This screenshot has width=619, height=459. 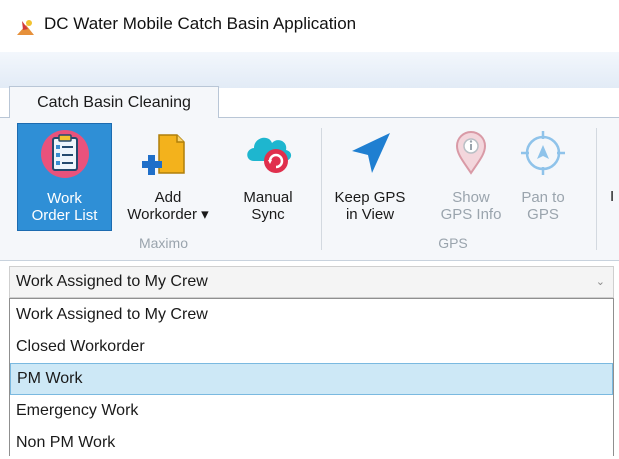 I want to click on button-label-line2: Sync, so click(x=268, y=214).